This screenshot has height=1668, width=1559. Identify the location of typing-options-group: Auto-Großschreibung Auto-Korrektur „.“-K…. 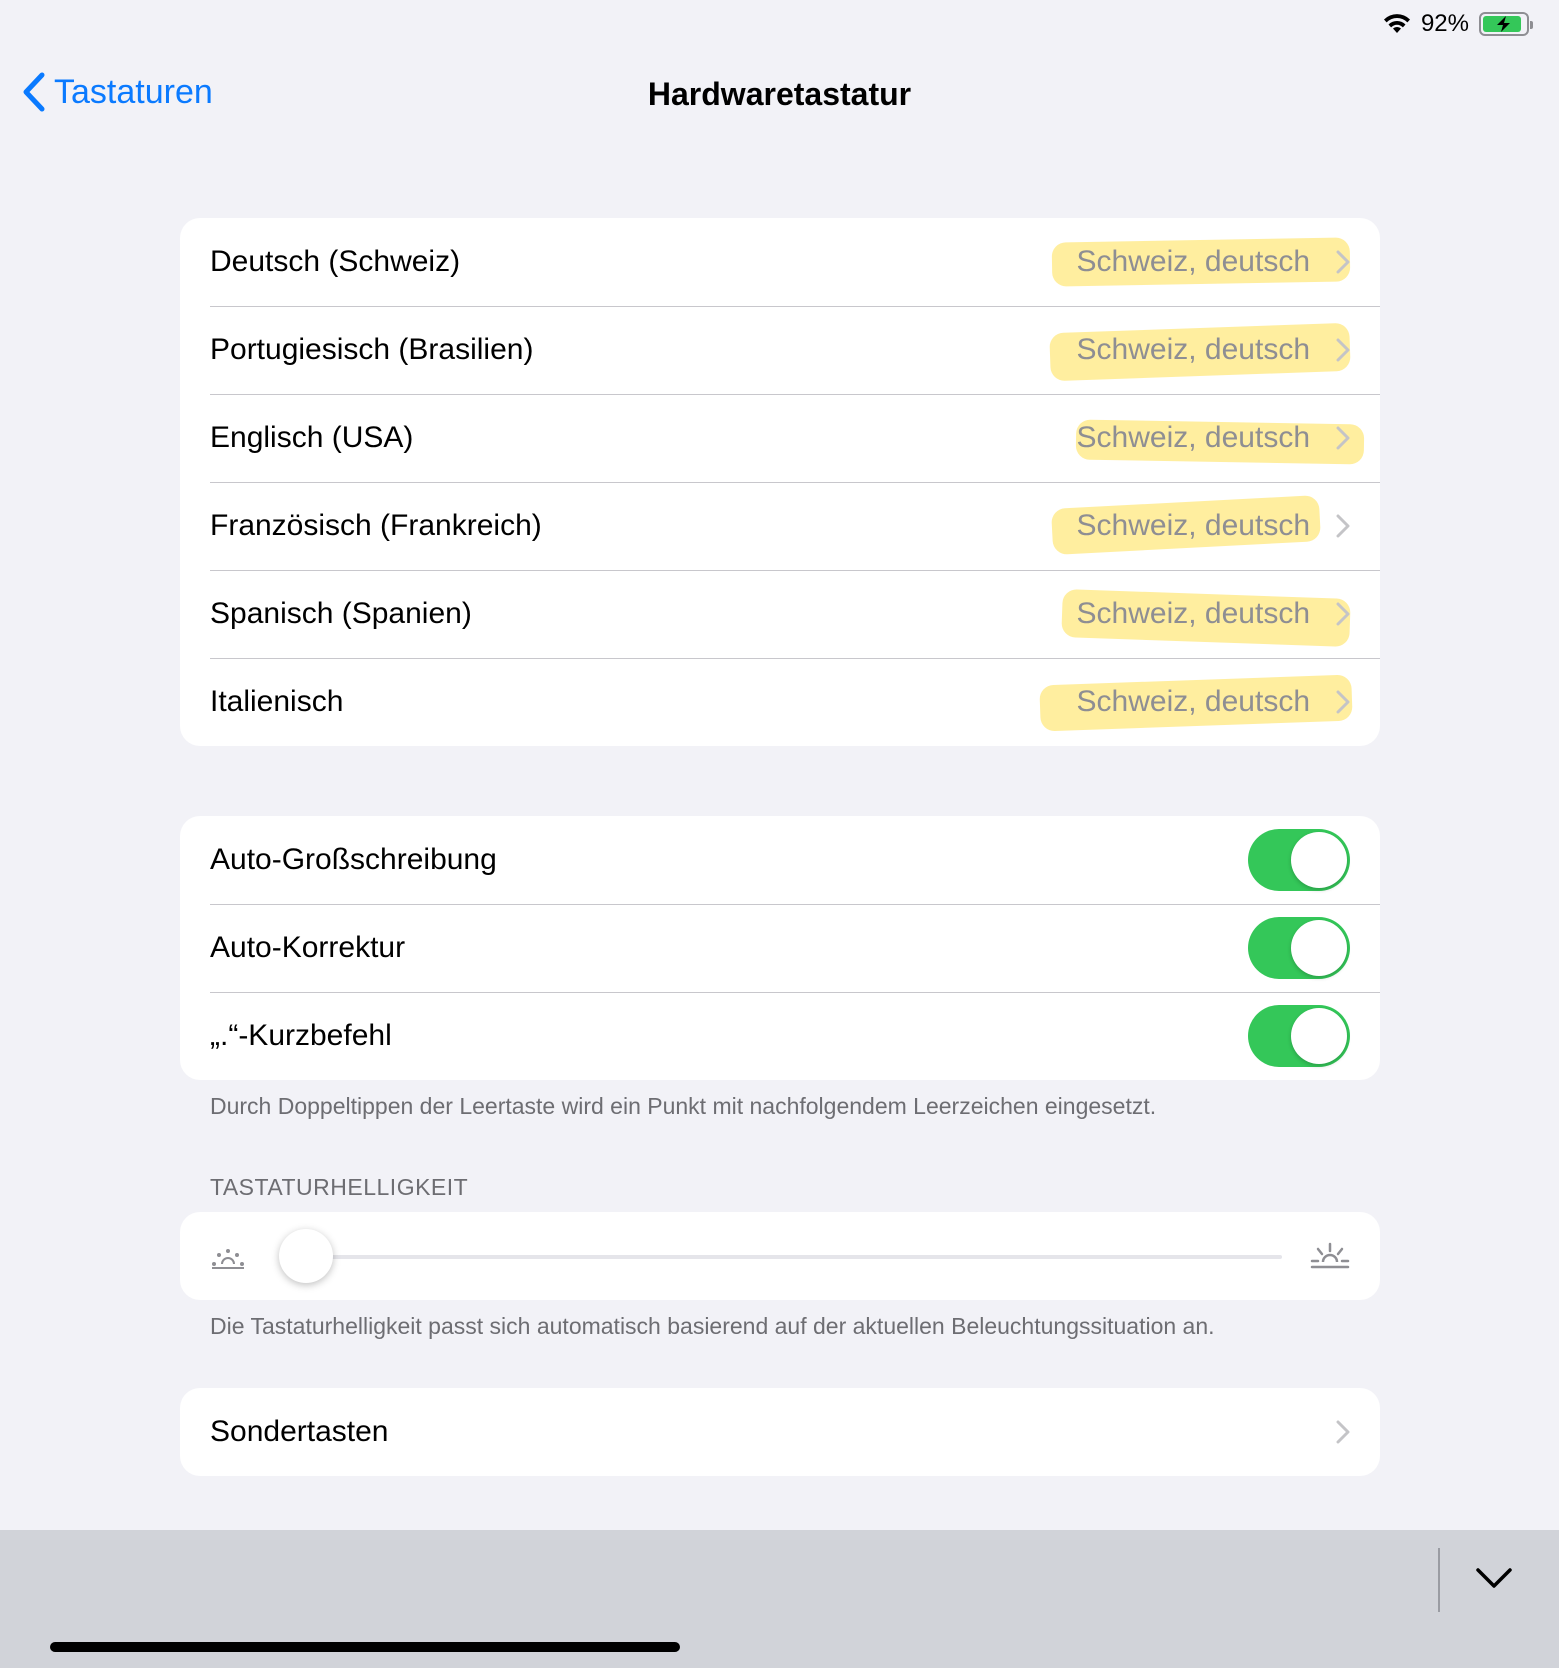
(780, 948).